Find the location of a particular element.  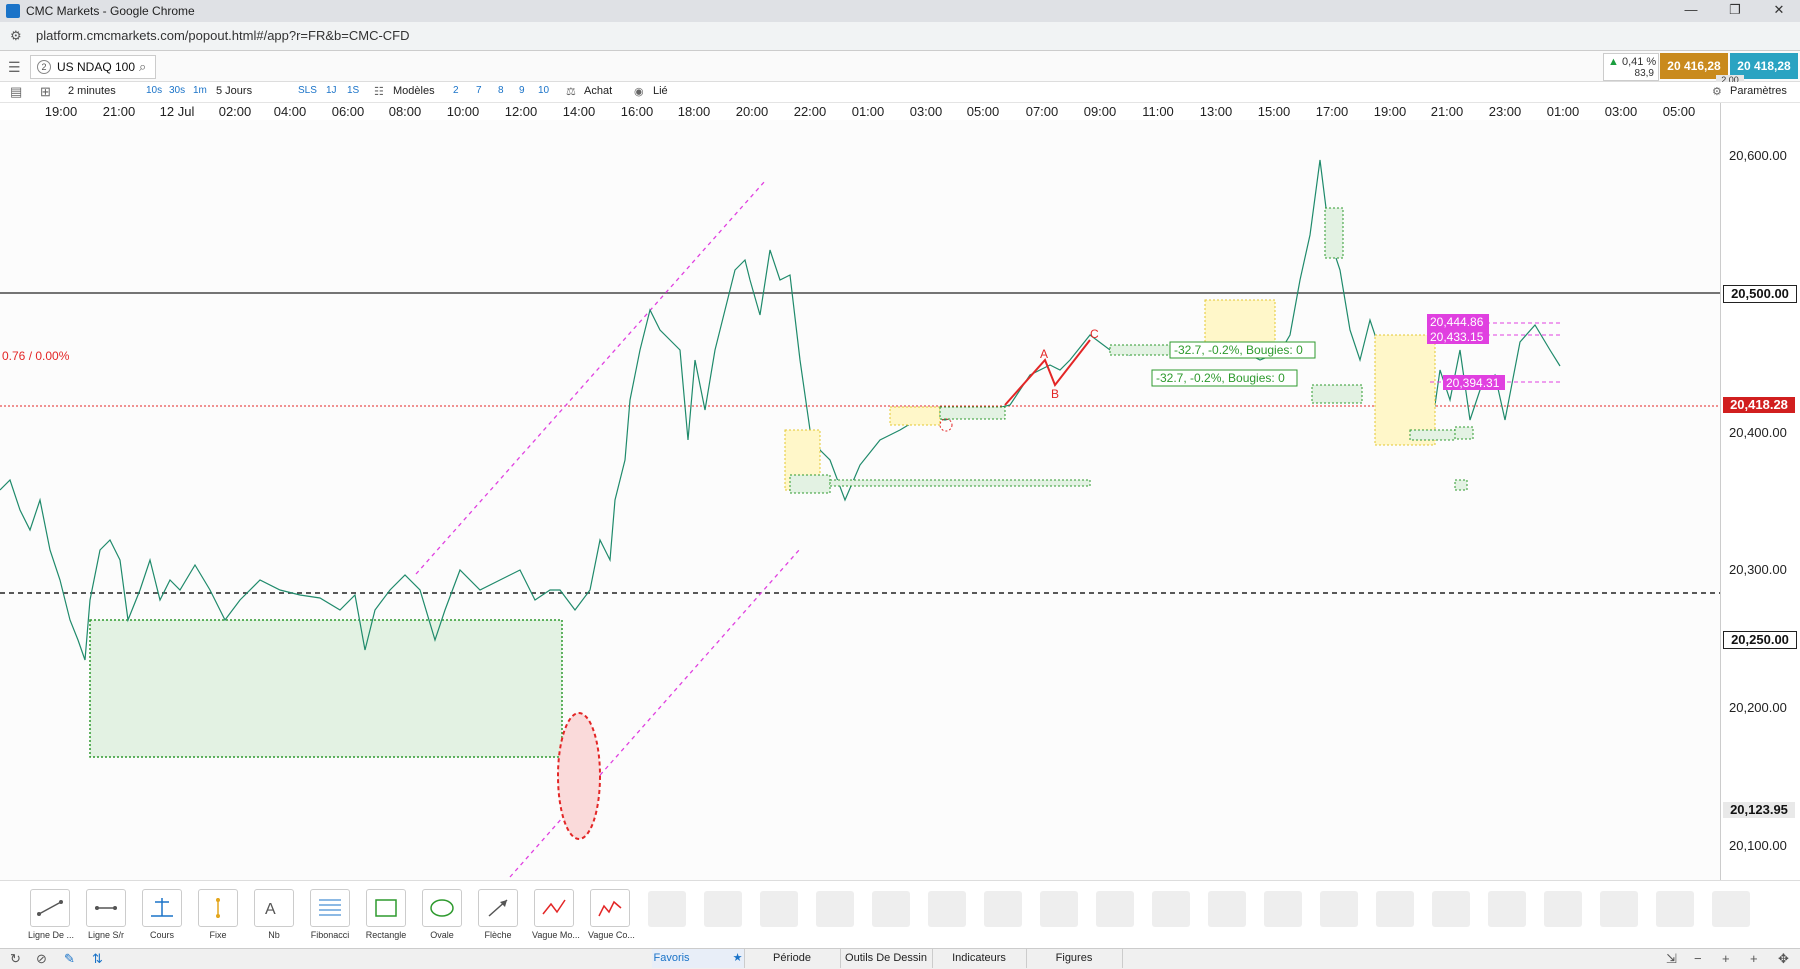

time-label: 18:00 is located at coordinates (694, 111).